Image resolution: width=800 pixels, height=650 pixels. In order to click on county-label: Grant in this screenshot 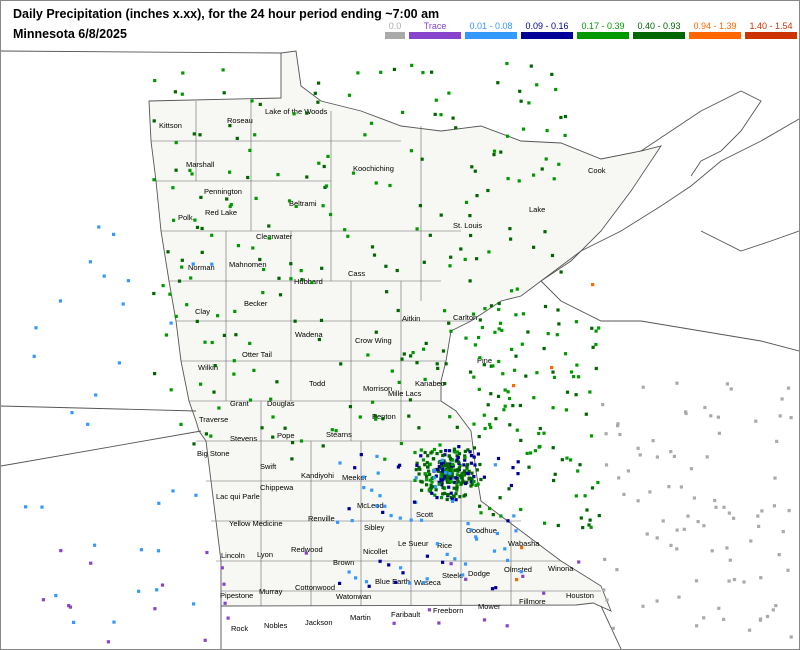, I will do `click(240, 403)`.